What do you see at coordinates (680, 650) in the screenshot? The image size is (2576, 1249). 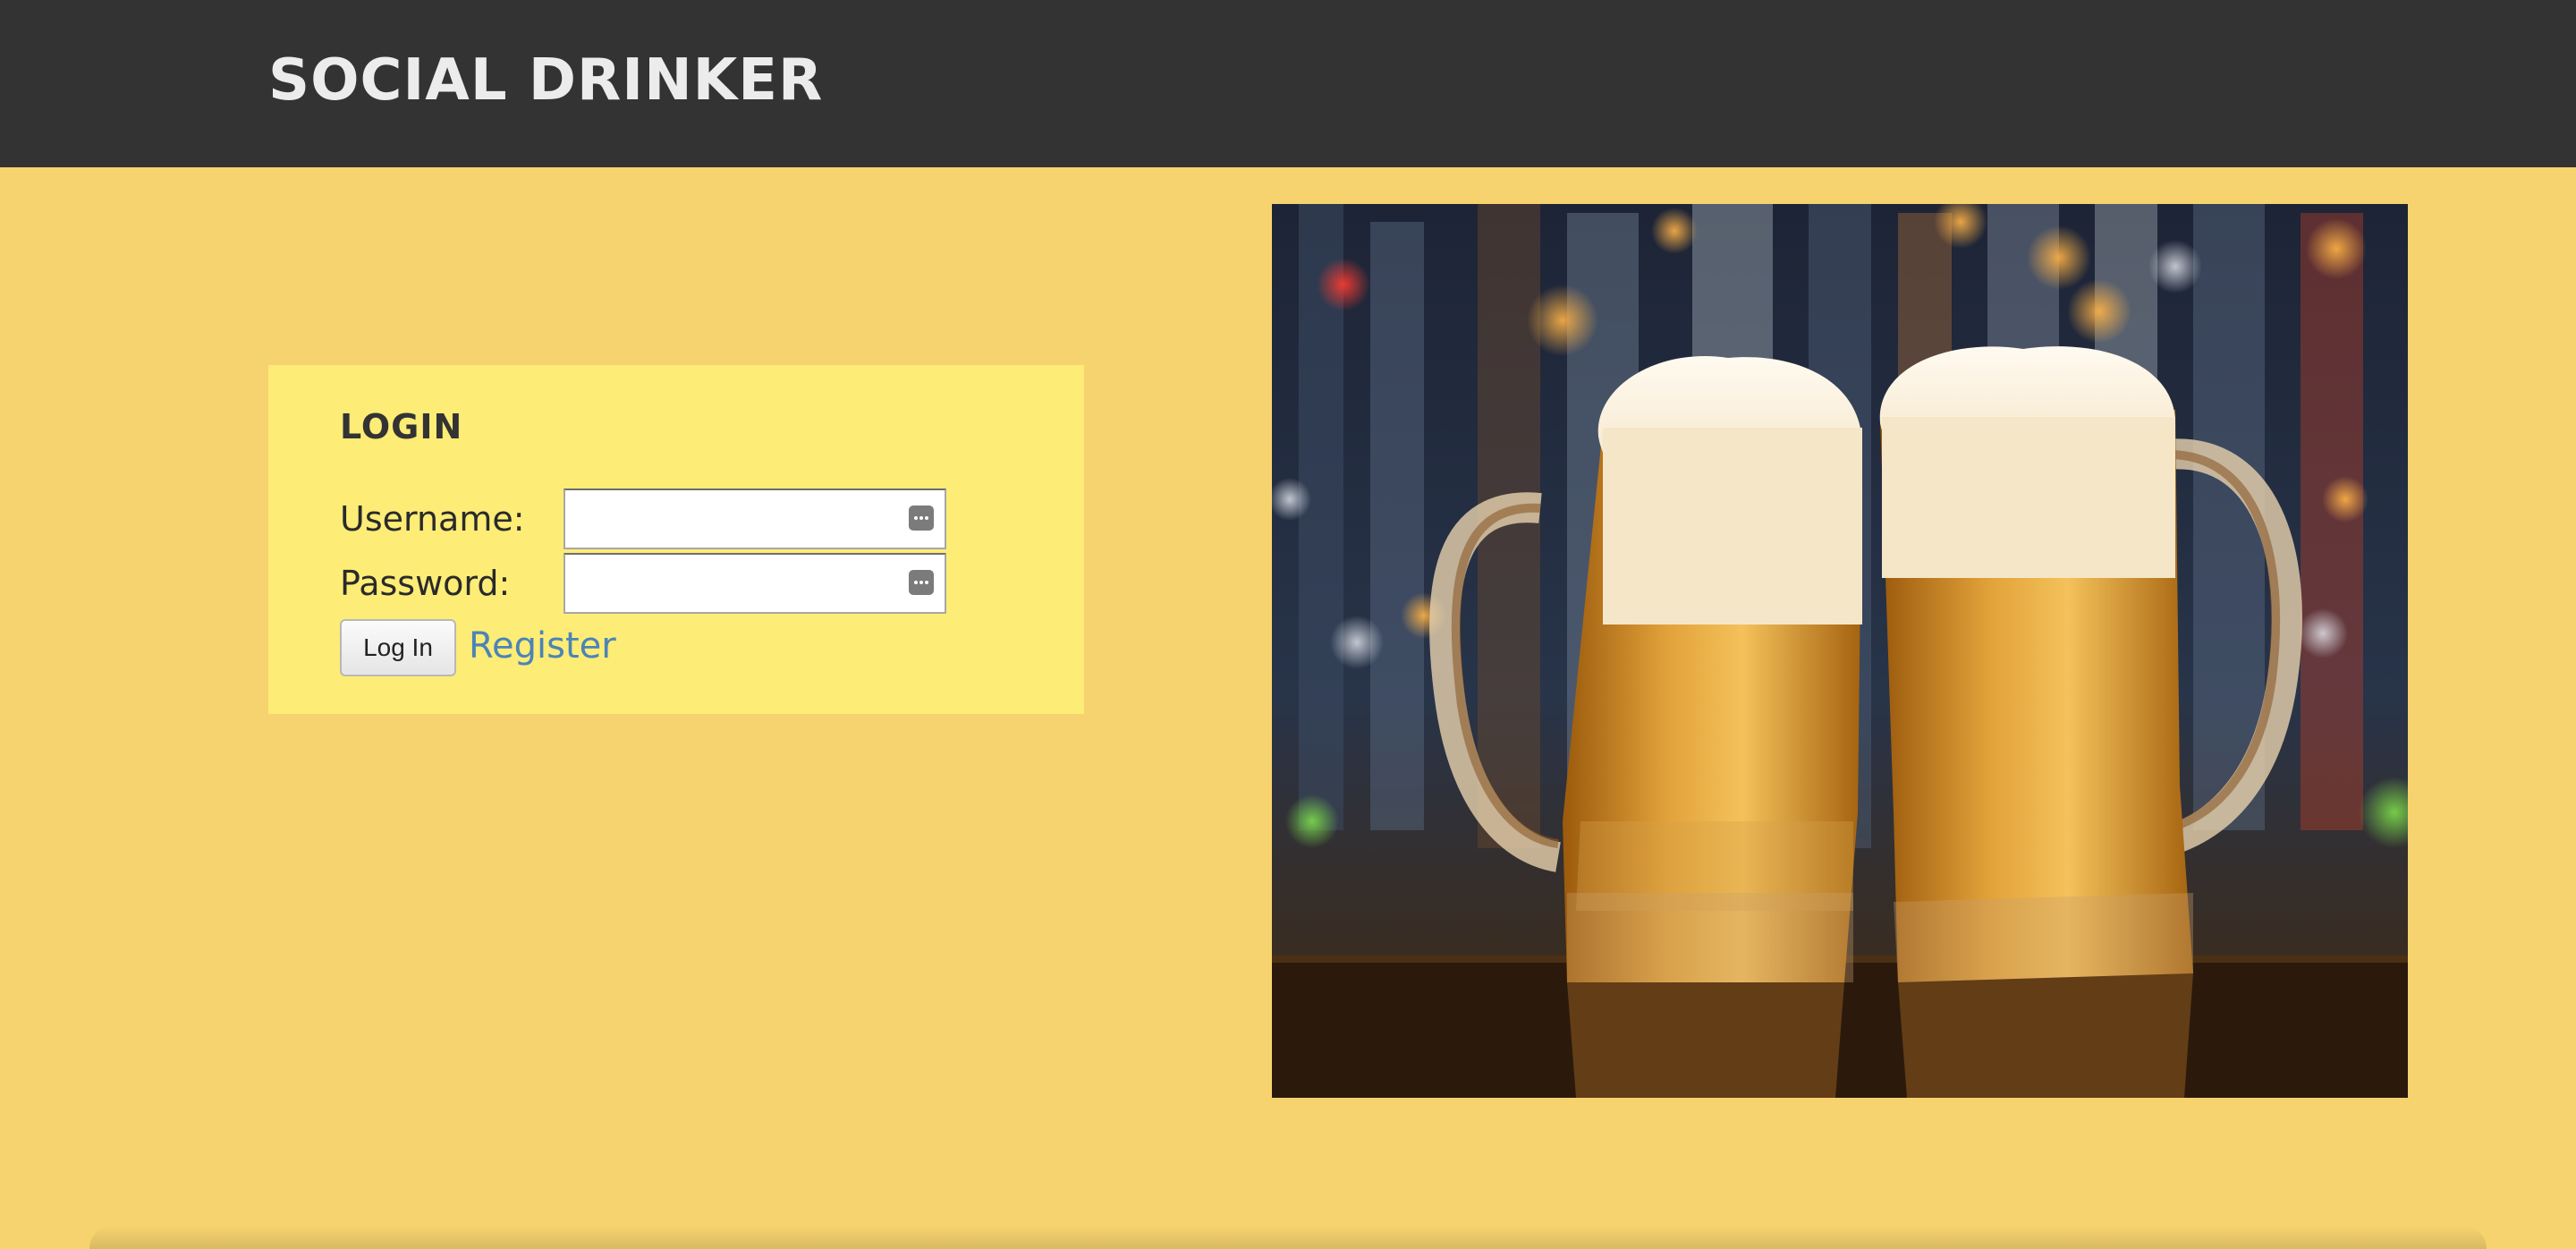 I see `login-actions: Log In Register` at bounding box center [680, 650].